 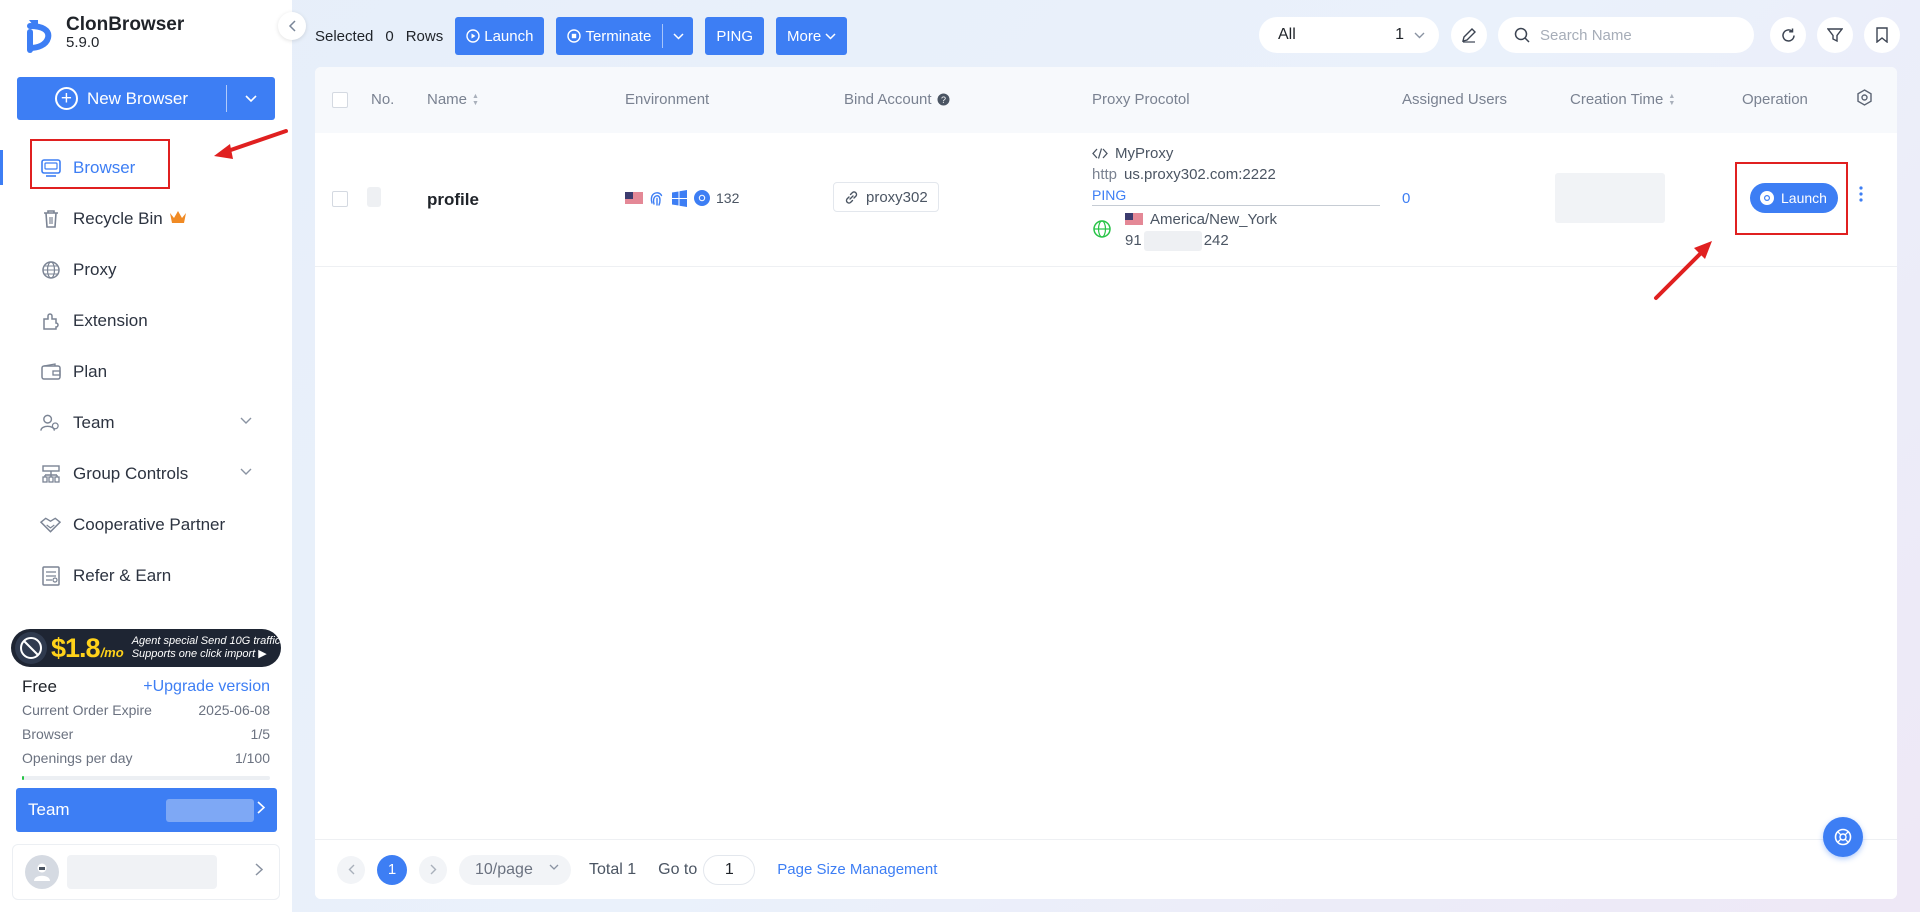 What do you see at coordinates (1406, 198) in the screenshot?
I see `assigned-users-count: 0` at bounding box center [1406, 198].